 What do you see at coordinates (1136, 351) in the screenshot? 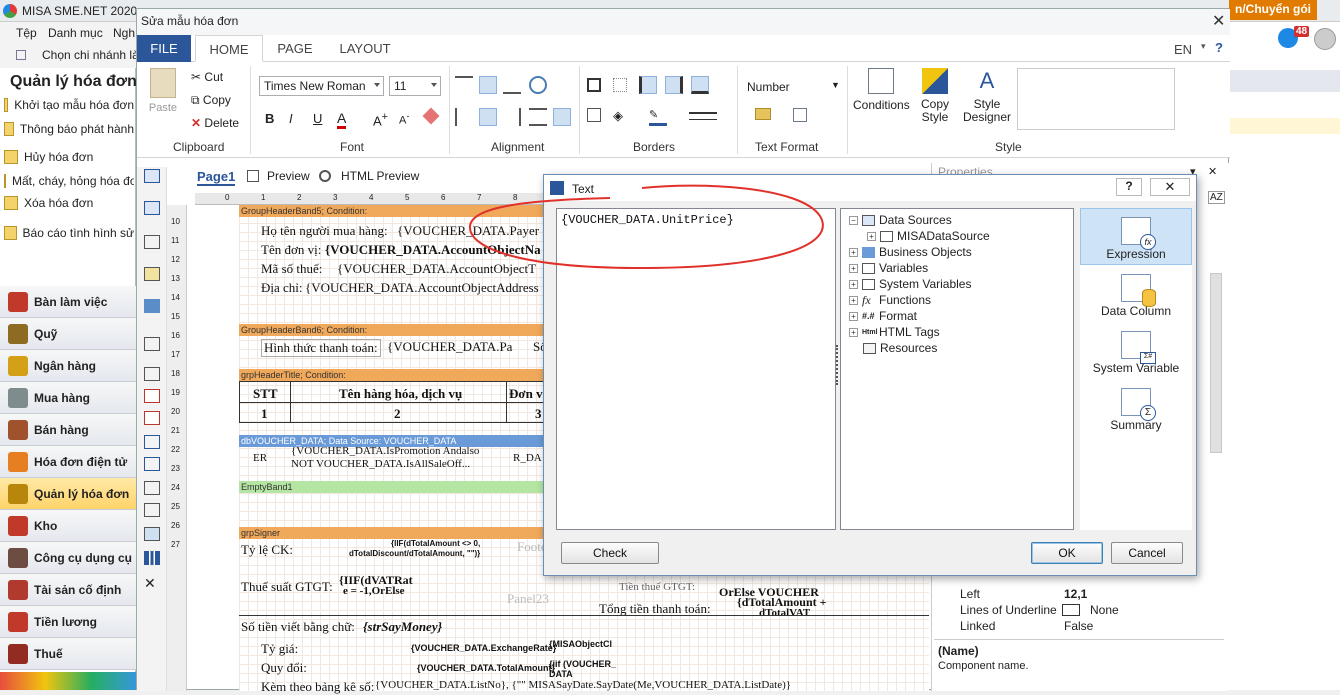
I see `system-variable-mode-button: Σ# System Variable` at bounding box center [1136, 351].